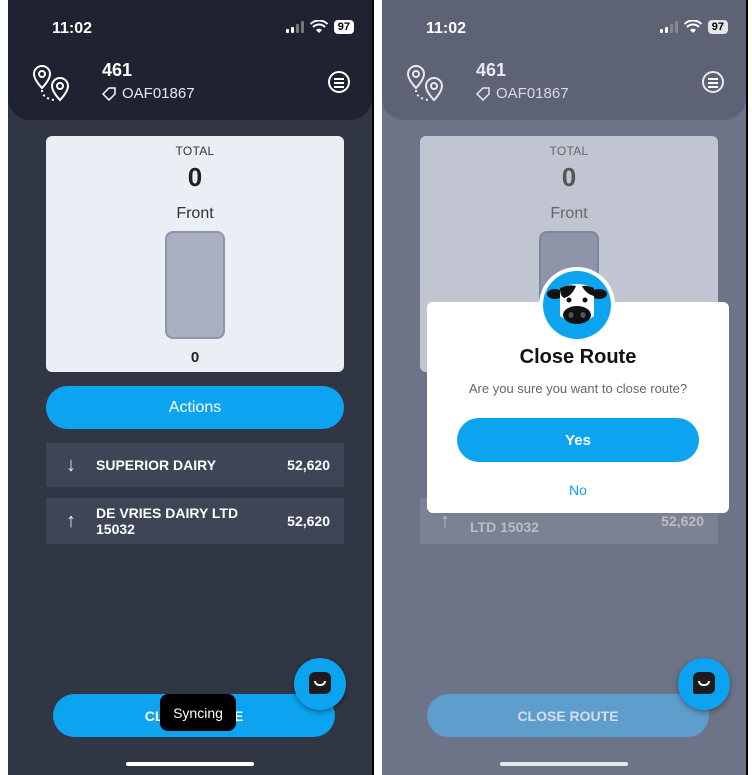  I want to click on yes-button: Yes, so click(578, 440).